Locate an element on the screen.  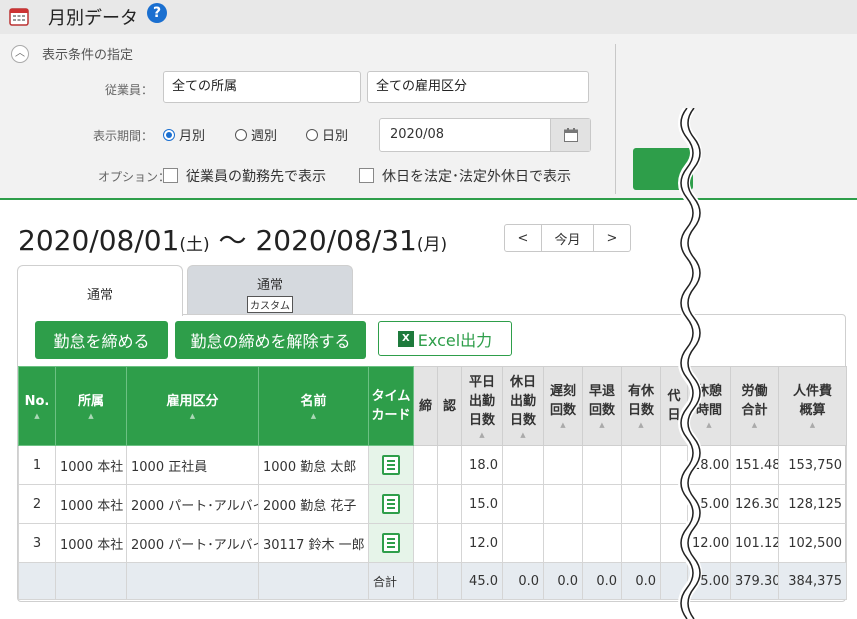
cell-name: 30117 鈴木 一郎 is located at coordinates (313, 543).